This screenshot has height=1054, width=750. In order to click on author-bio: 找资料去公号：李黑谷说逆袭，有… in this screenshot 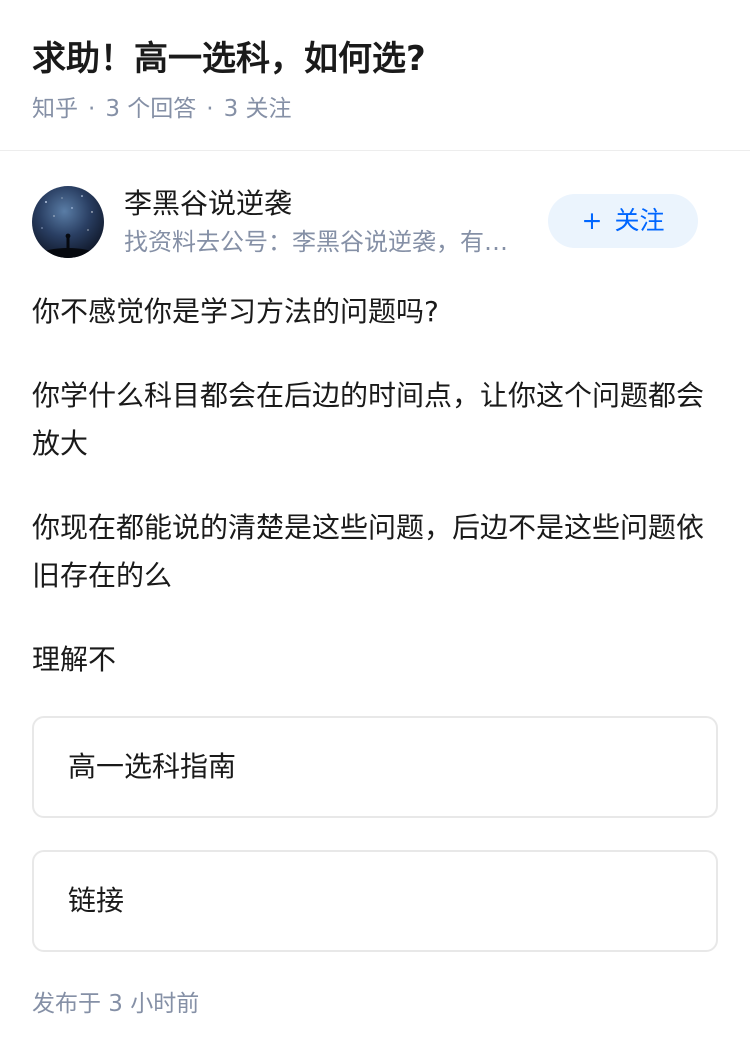, I will do `click(316, 242)`.